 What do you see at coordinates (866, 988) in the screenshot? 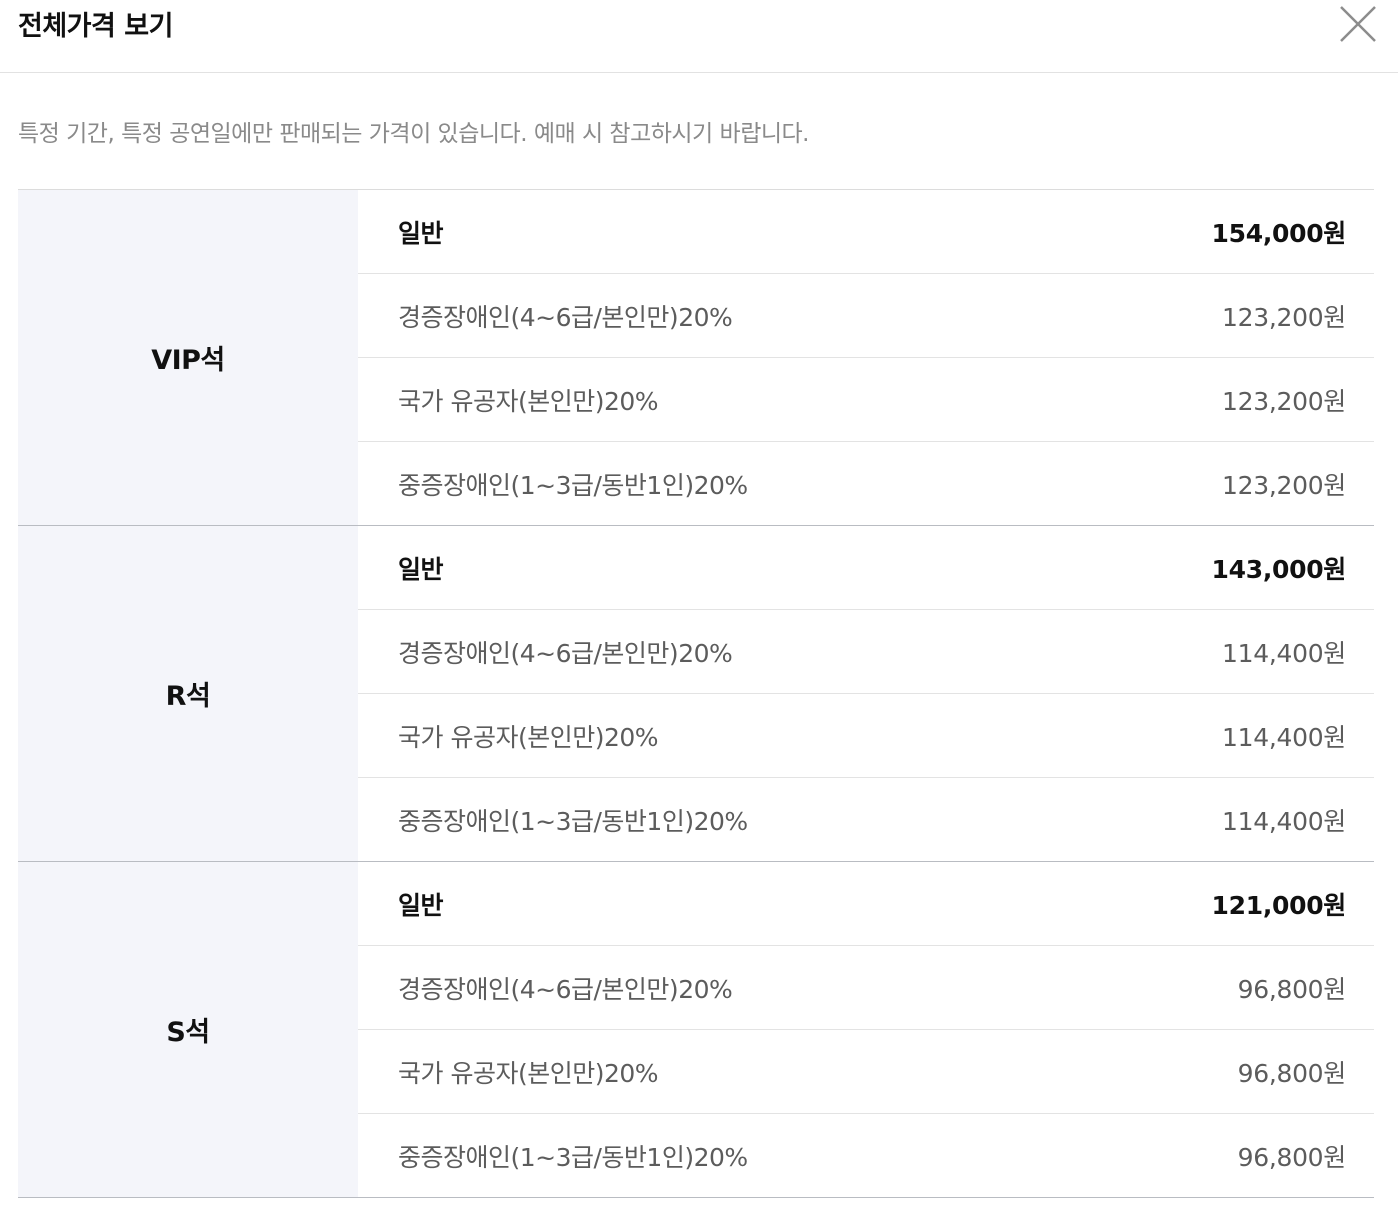
I see `price-row: 경증장애인(4~6급/본인만)20% 96,800원` at bounding box center [866, 988].